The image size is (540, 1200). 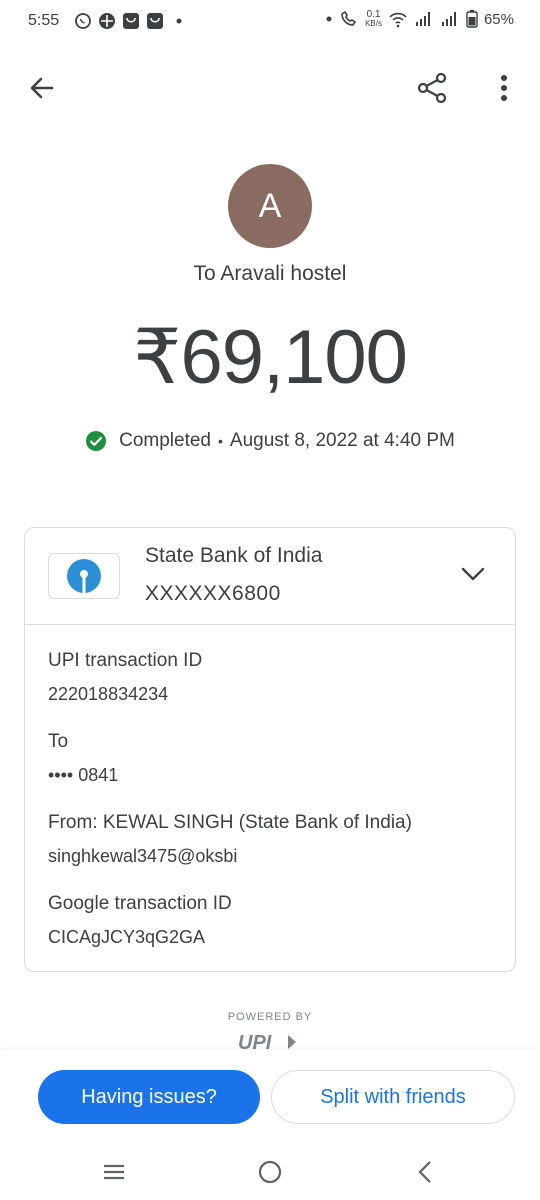 What do you see at coordinates (143, 856) in the screenshot?
I see `from-value: singhkewal3475@oksbi` at bounding box center [143, 856].